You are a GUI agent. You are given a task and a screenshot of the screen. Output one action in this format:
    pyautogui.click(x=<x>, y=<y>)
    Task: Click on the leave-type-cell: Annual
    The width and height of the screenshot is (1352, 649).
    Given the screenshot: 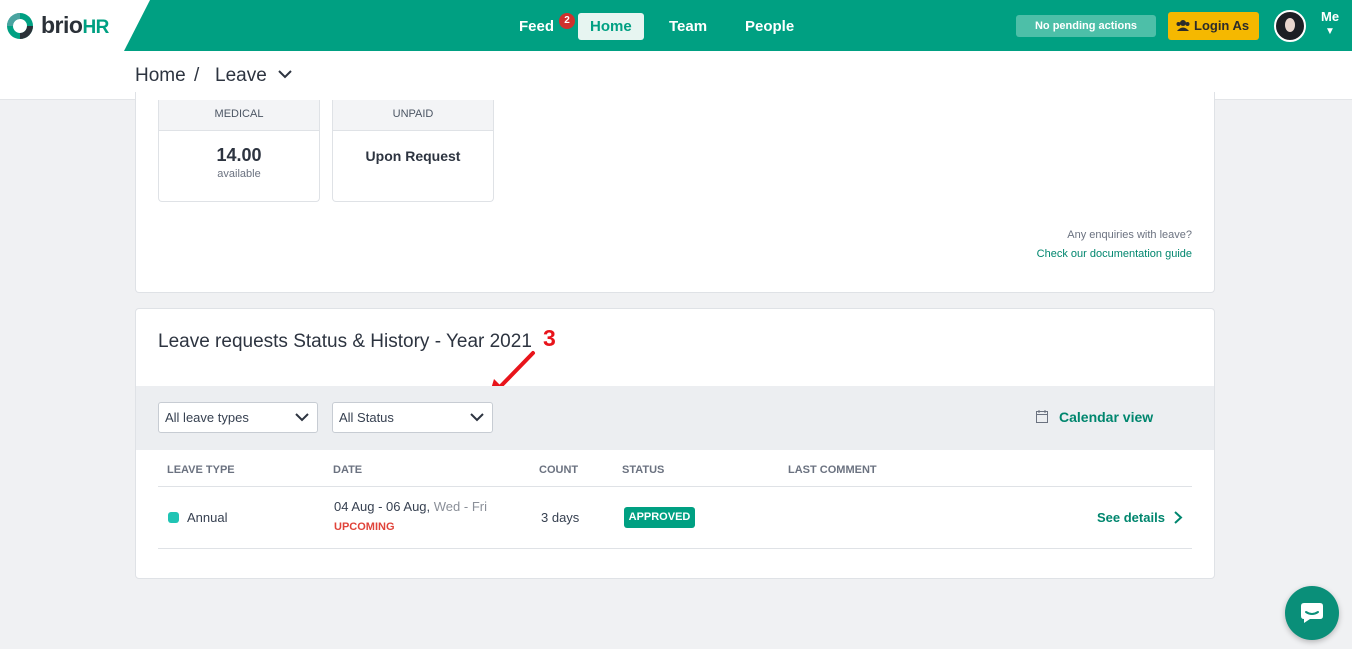 What is the action you would take?
    pyautogui.click(x=207, y=517)
    